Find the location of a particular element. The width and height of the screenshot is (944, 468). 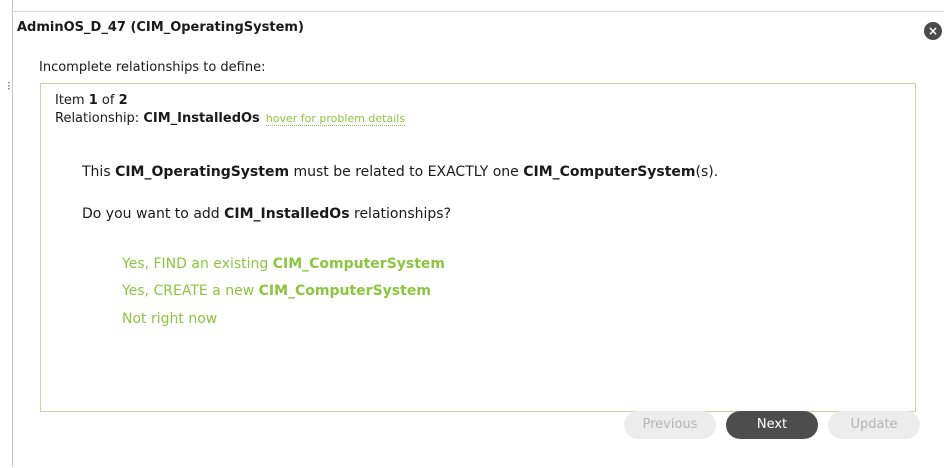

desc-target-class: CIM_ComputerSystem is located at coordinates (609, 172).